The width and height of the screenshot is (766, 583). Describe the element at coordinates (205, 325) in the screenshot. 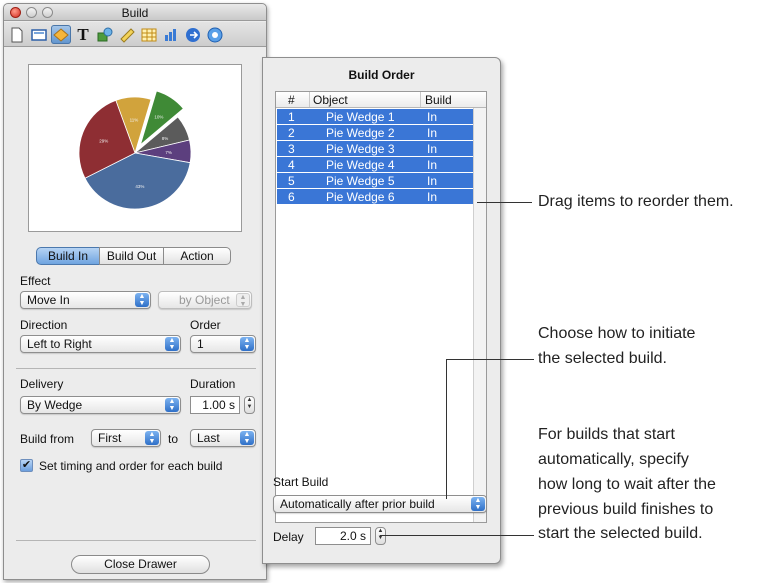

I see `order-label: Order` at that location.